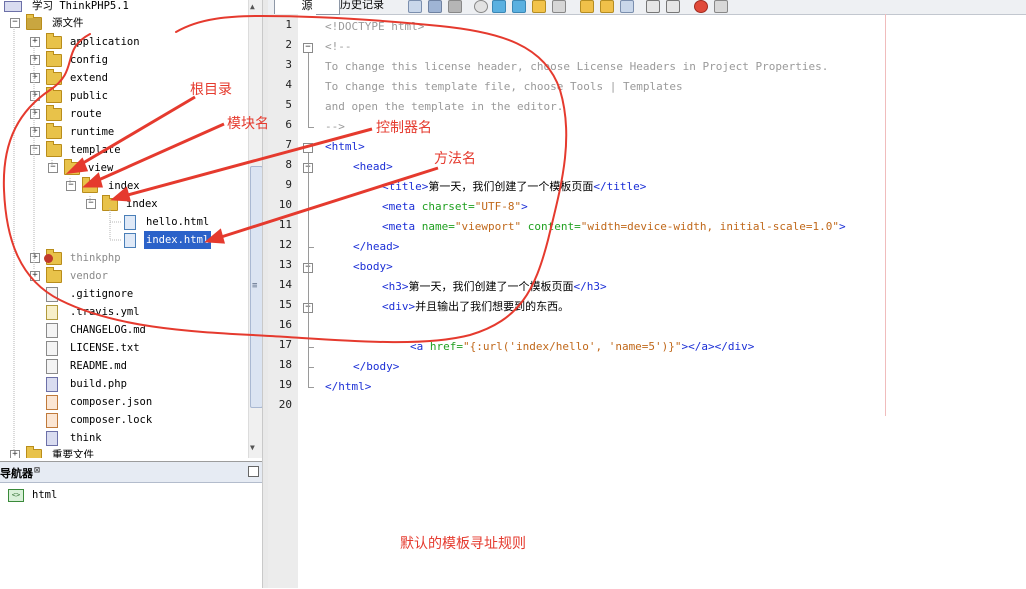 This screenshot has width=1026, height=589. Describe the element at coordinates (362, 6) in the screenshot. I see `tab-history: 历史记录` at that location.